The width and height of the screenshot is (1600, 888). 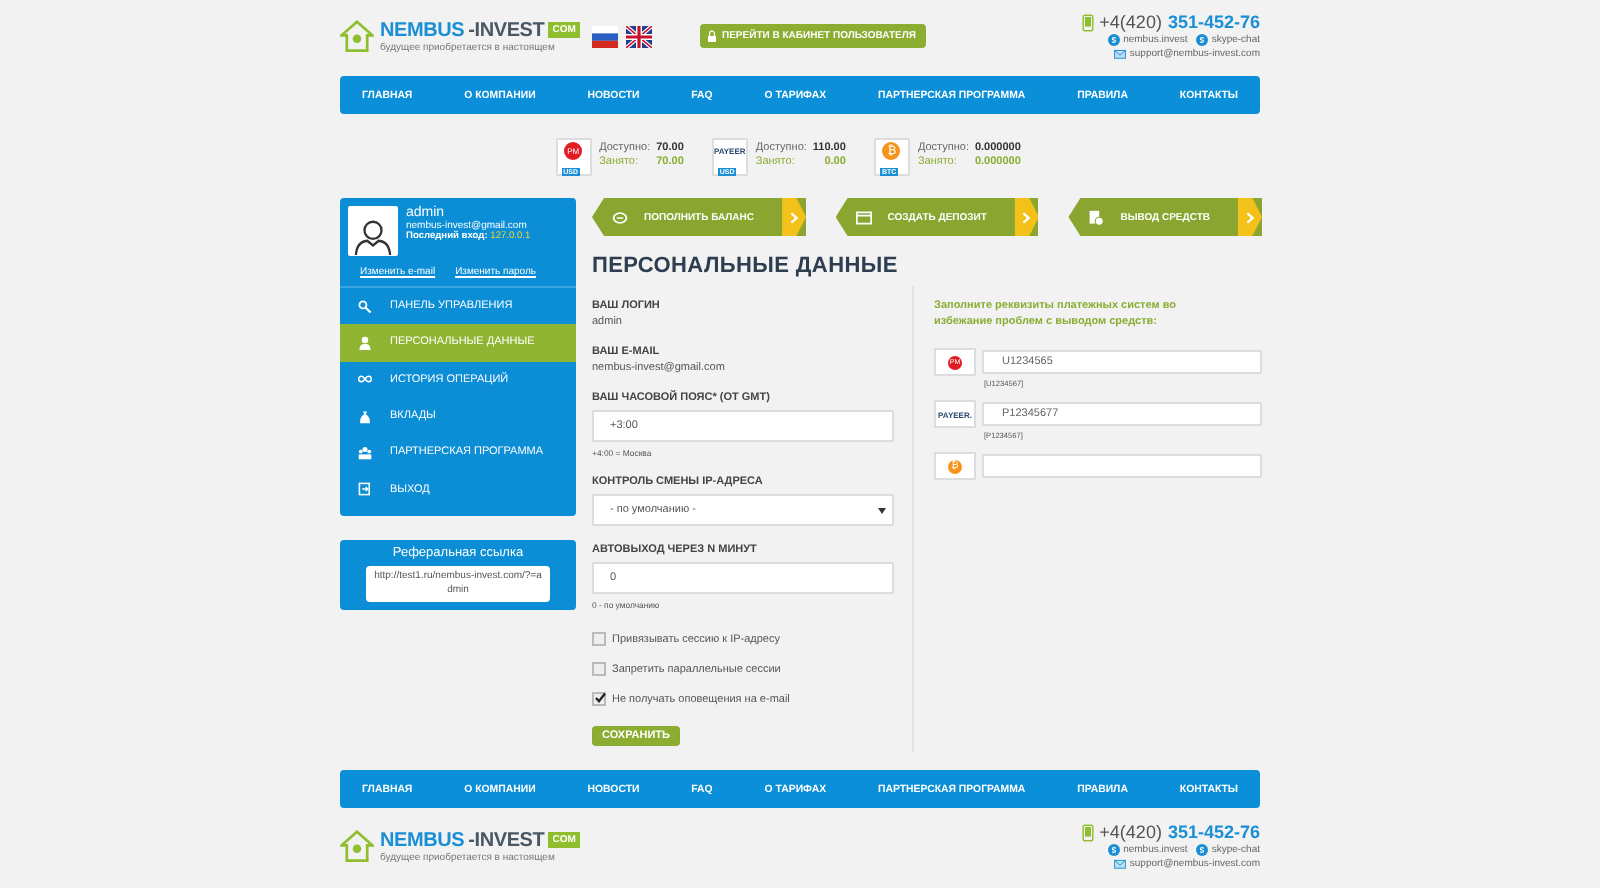 What do you see at coordinates (605, 36) in the screenshot?
I see `russia-flag-icon` at bounding box center [605, 36].